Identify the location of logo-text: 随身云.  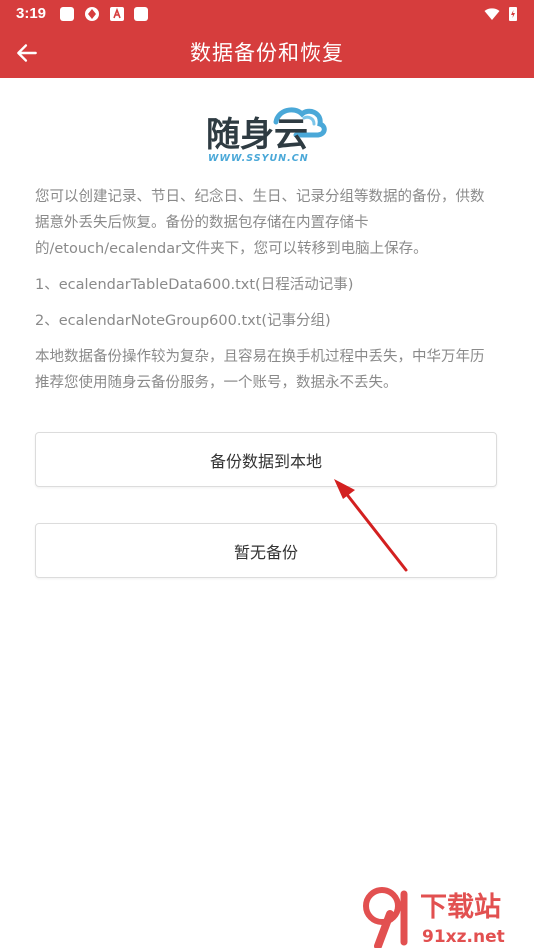
(257, 135).